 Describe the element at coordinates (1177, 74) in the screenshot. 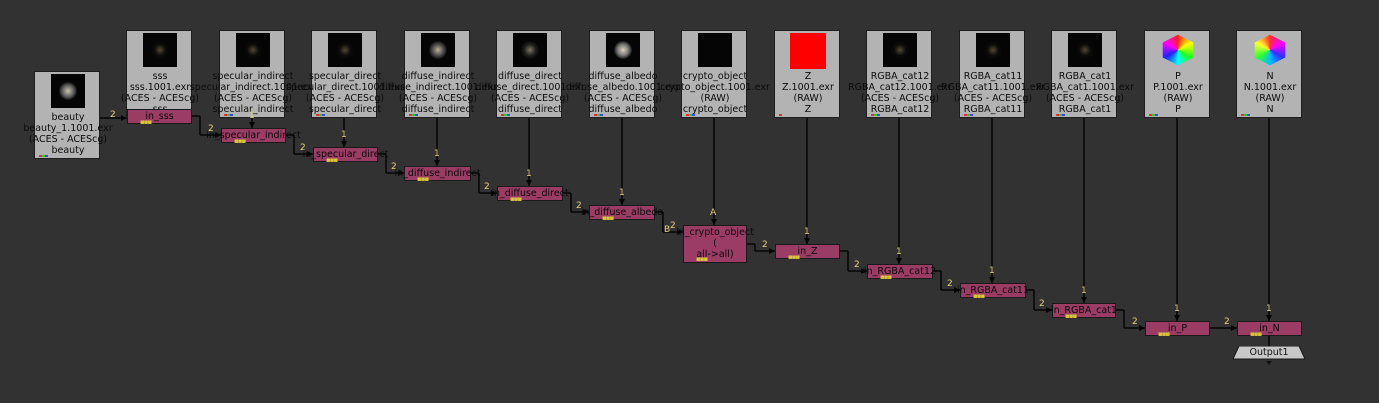

I see `read-node-p: P P.1001.exr (RAW) P` at that location.